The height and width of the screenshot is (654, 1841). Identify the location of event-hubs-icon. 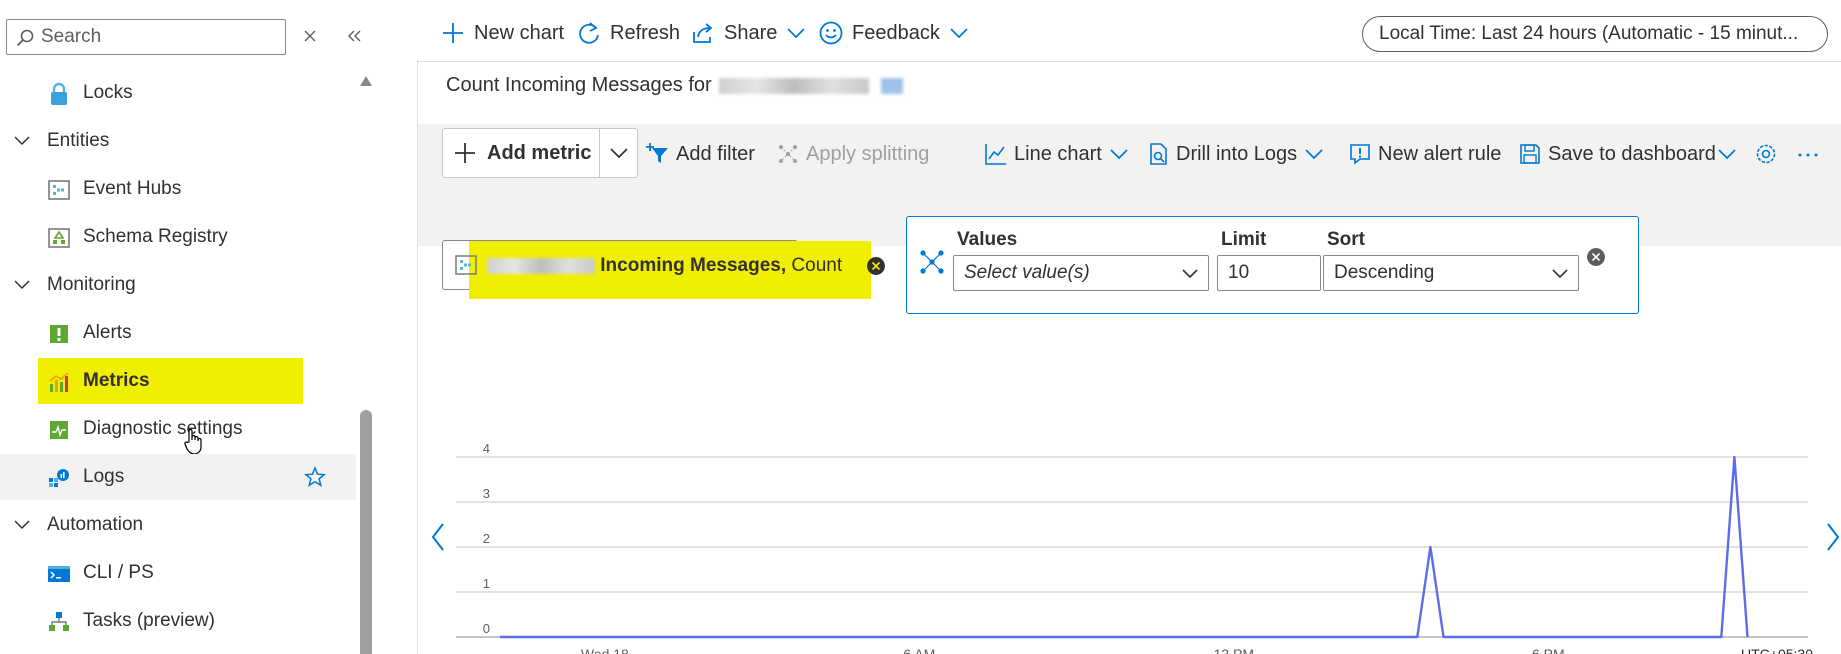
(59, 190).